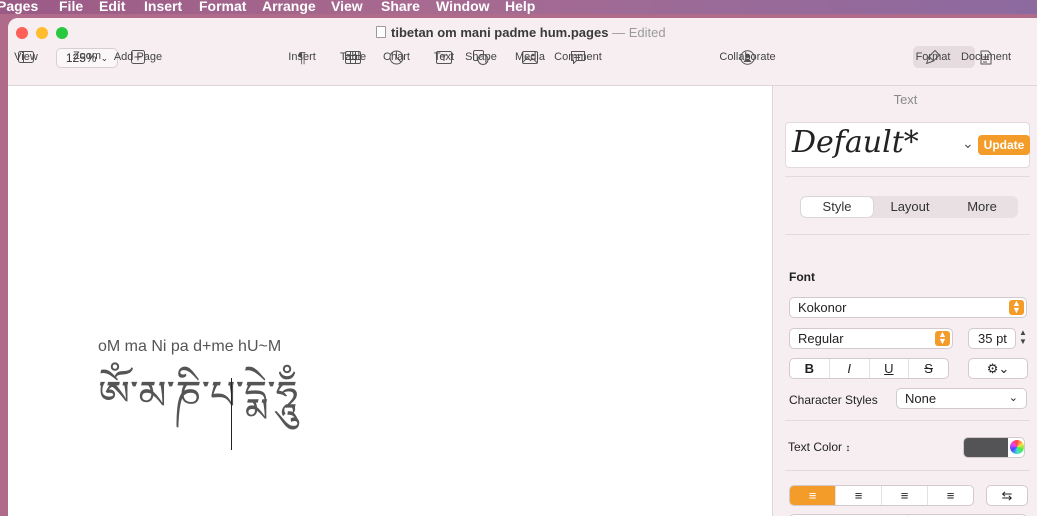  Describe the element at coordinates (890, 368) in the screenshot. I see `underline-button: U` at that location.